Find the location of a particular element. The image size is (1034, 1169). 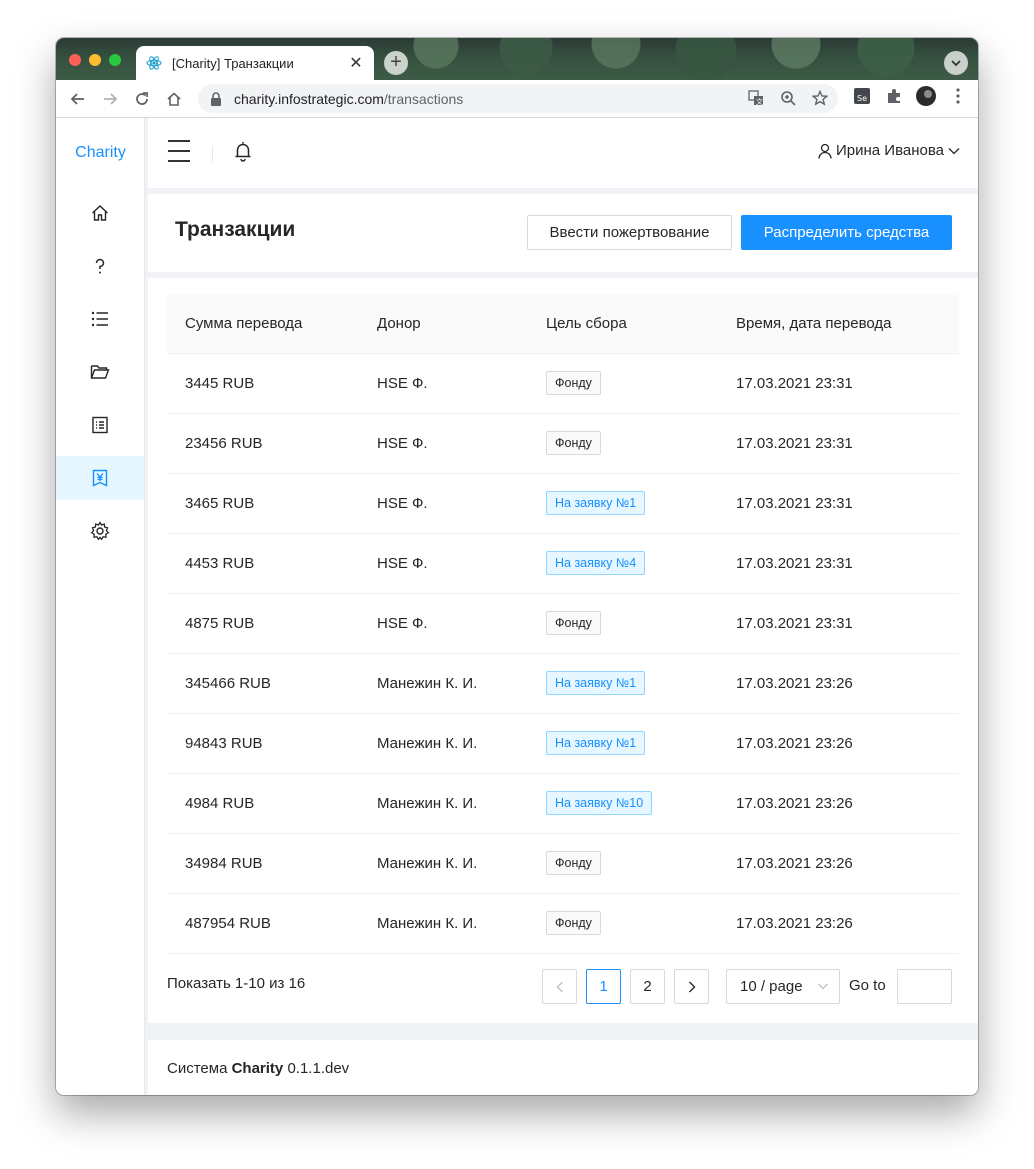

forward-button is located at coordinates (110, 99).